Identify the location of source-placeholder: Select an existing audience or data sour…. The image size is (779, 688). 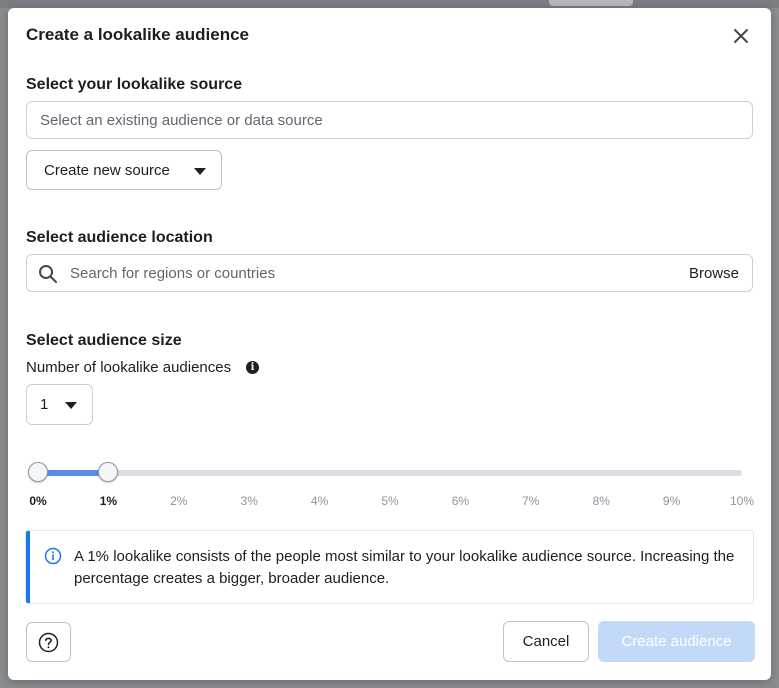
(181, 120).